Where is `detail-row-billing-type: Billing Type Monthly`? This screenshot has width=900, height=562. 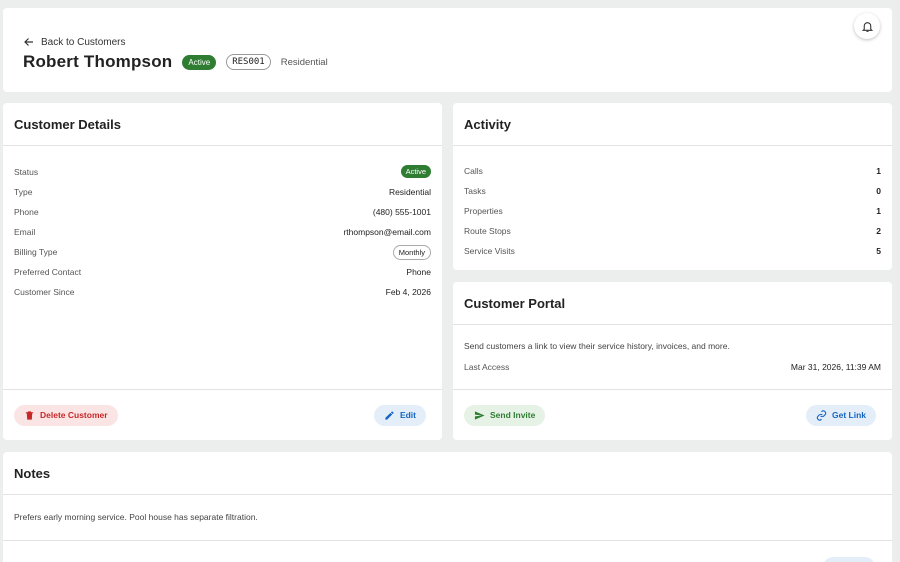 detail-row-billing-type: Billing Type Monthly is located at coordinates (222, 252).